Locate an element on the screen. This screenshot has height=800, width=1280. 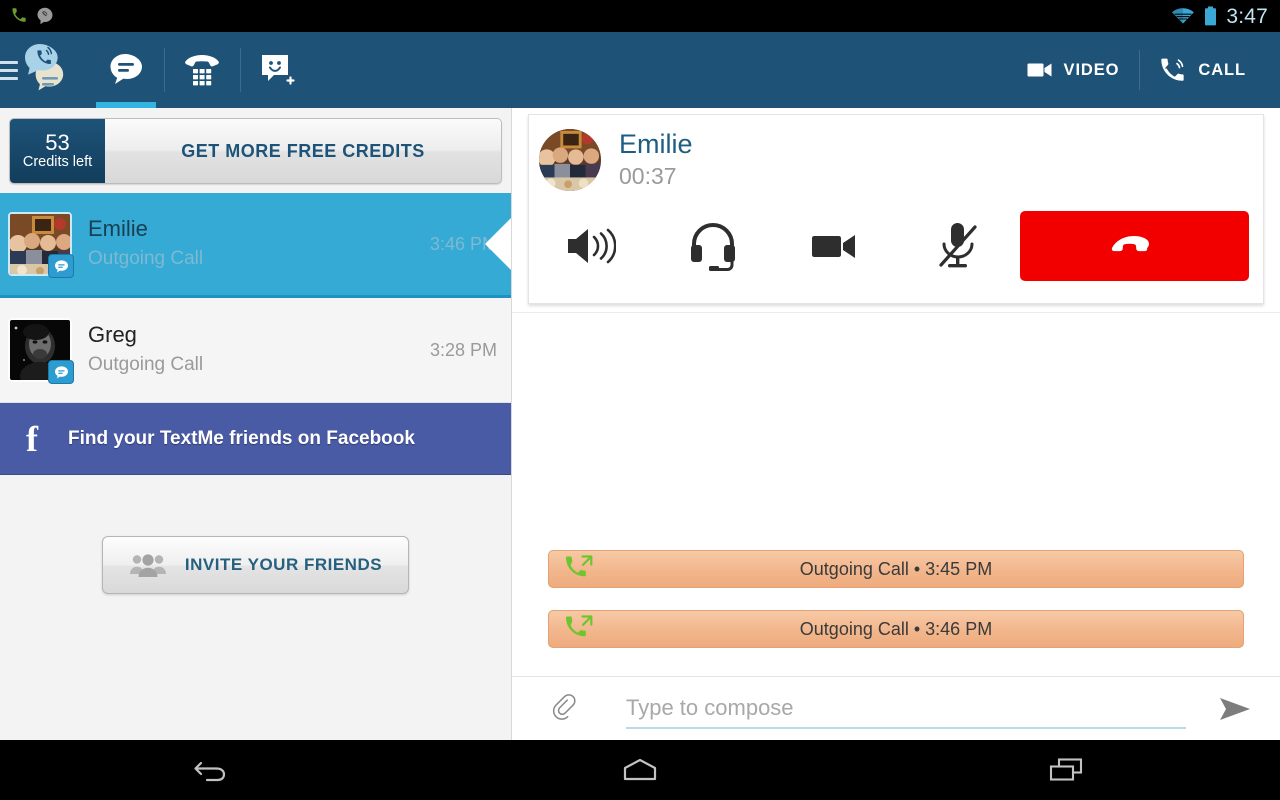
status-clock: 3:47 is located at coordinates (1247, 16).